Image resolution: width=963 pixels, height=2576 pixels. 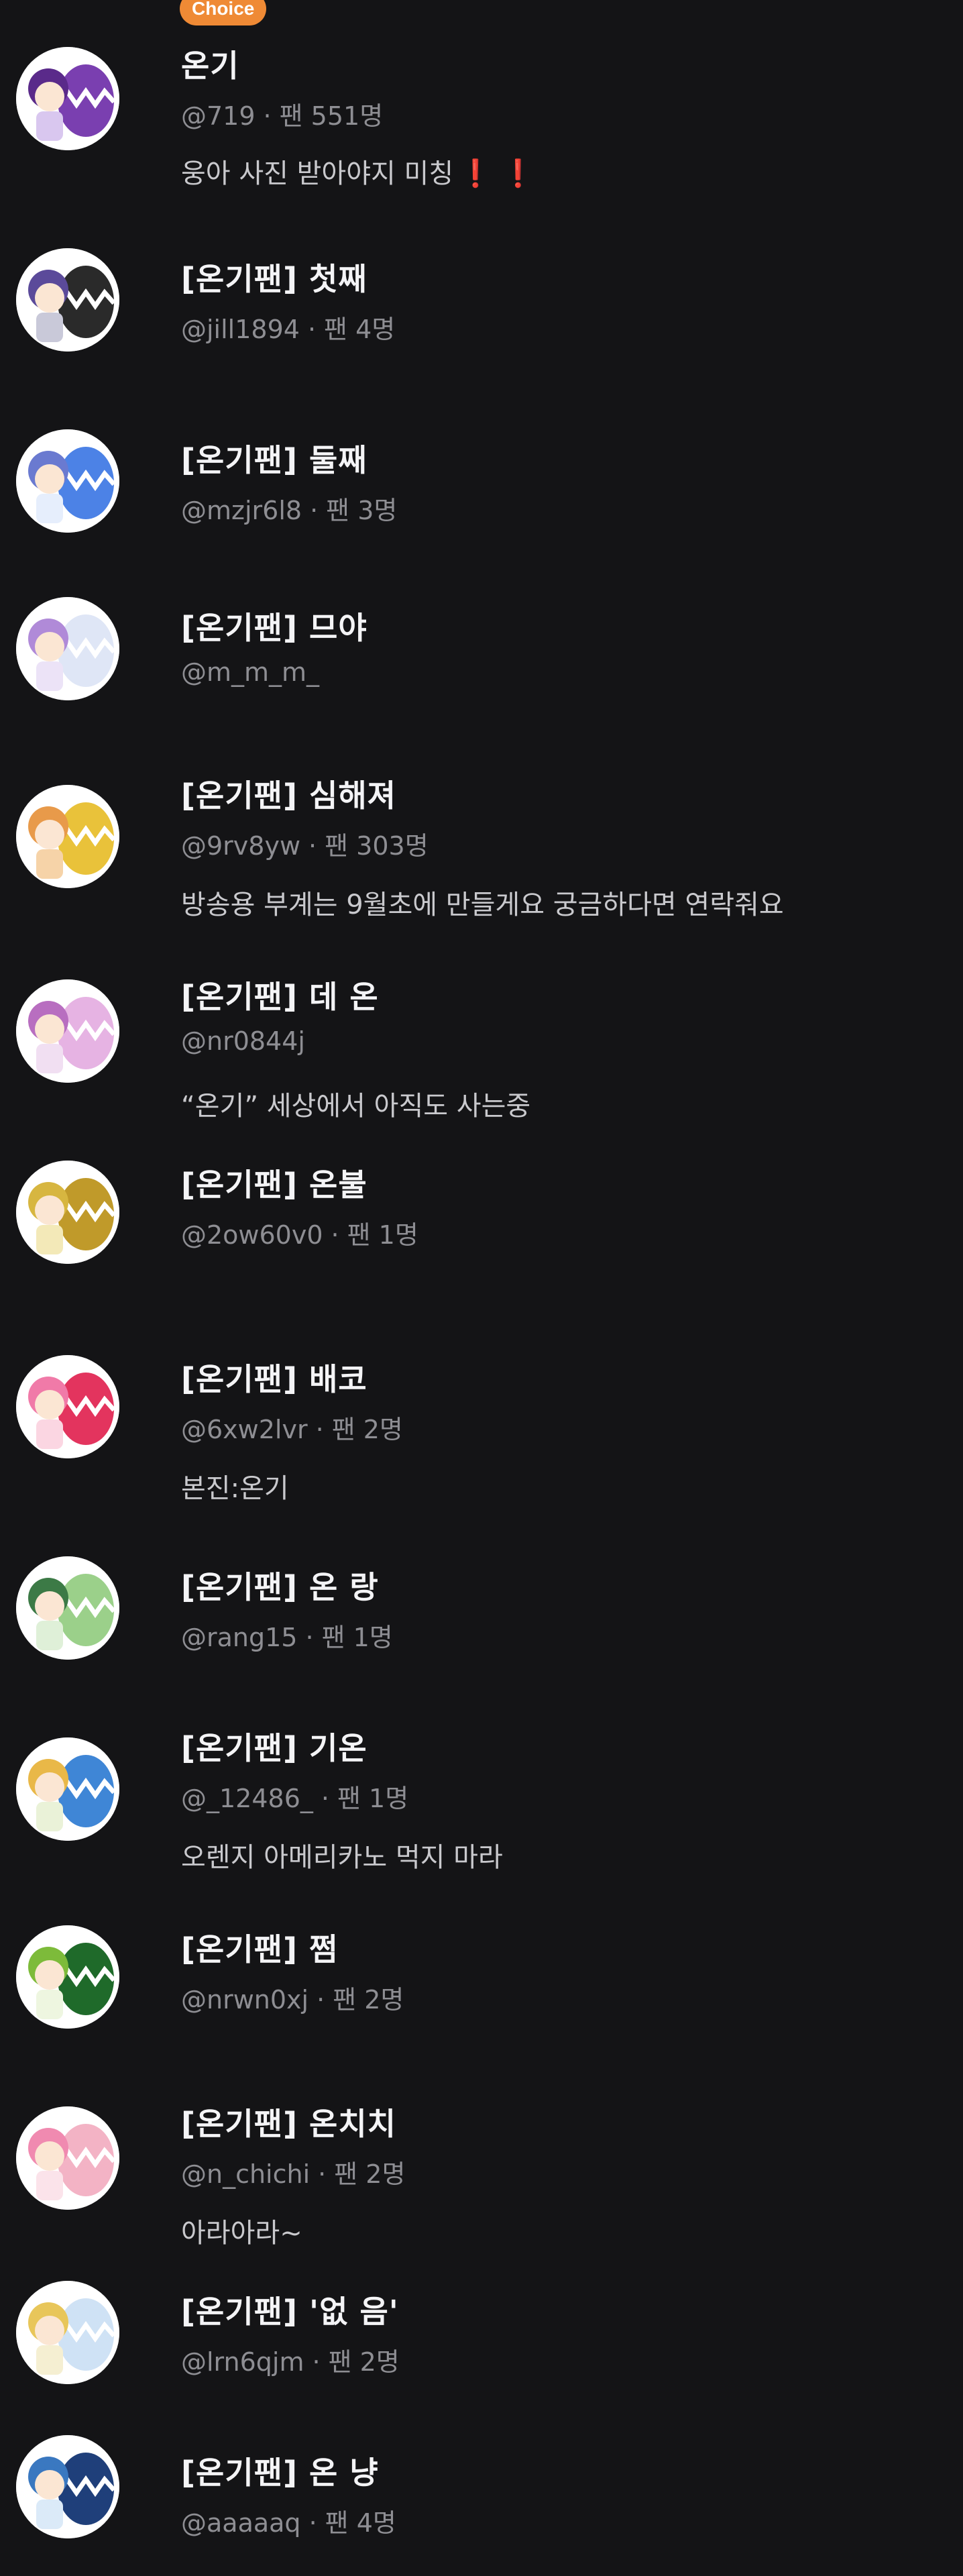 I want to click on user-handle: @jill1894, so click(x=240, y=329).